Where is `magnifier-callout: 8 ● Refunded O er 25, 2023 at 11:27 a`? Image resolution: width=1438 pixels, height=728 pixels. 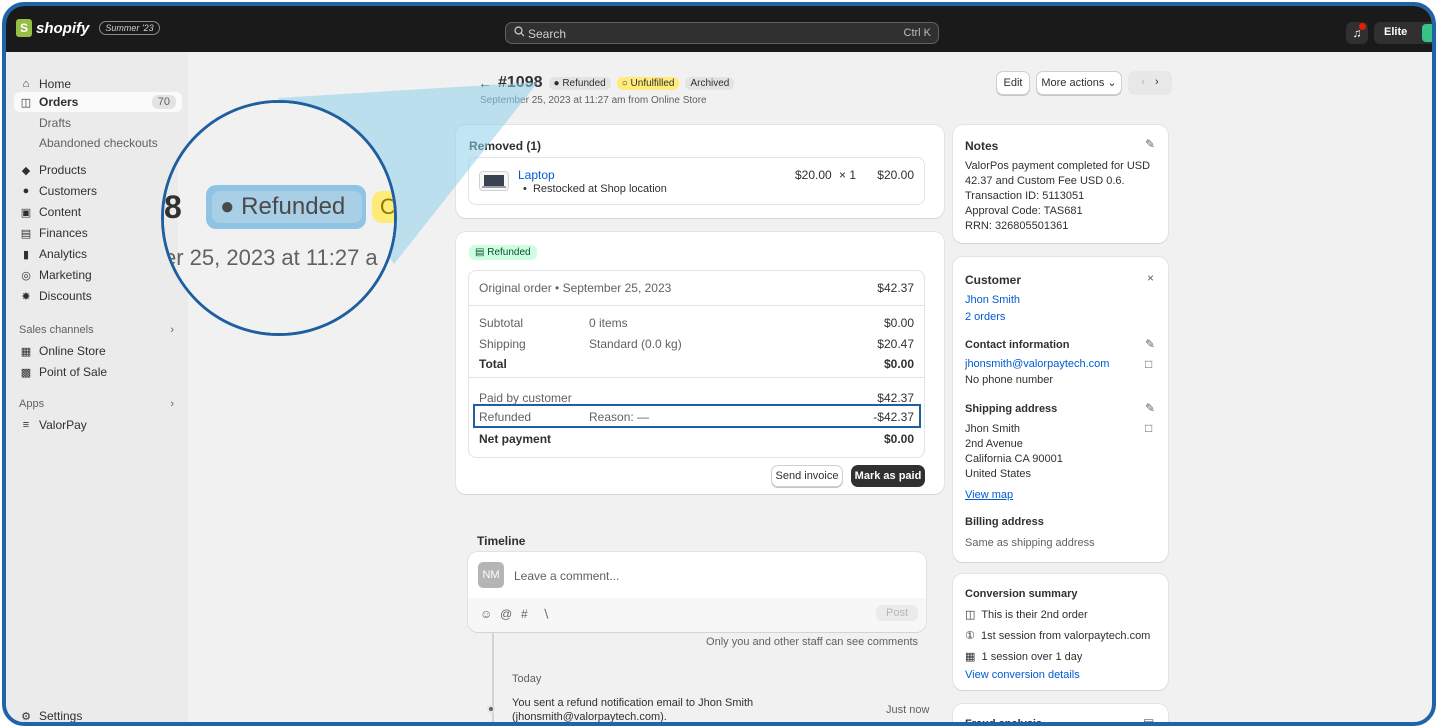 magnifier-callout: 8 ● Refunded O er 25, 2023 at 11:27 a is located at coordinates (279, 218).